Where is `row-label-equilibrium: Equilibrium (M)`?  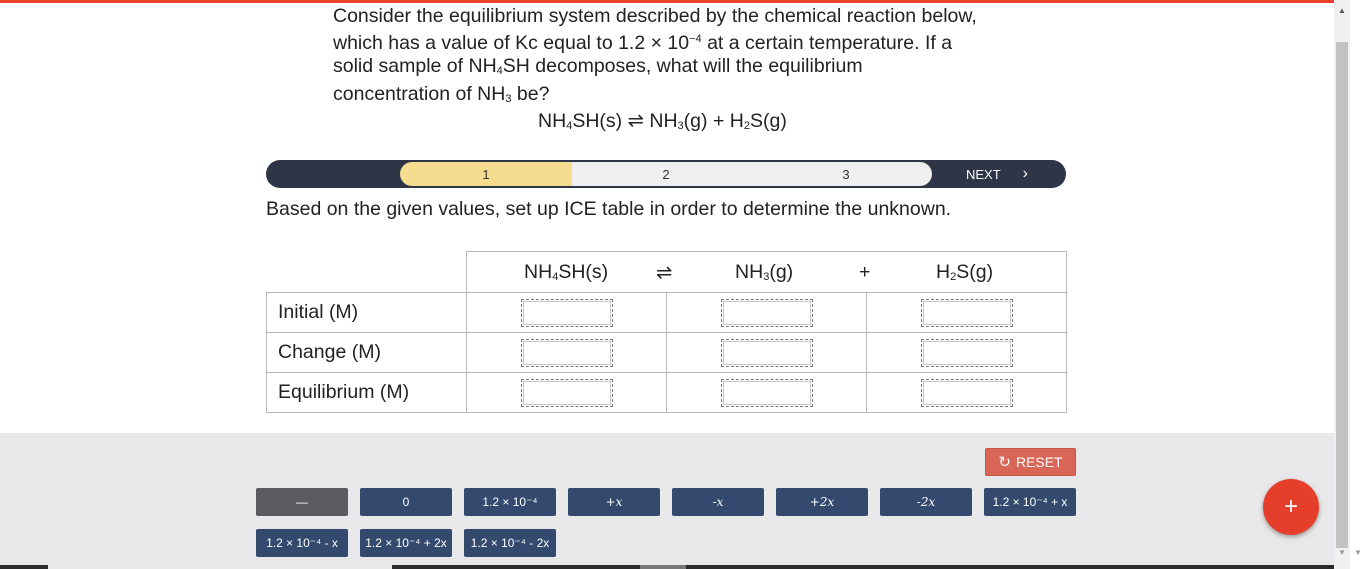
row-label-equilibrium: Equilibrium (M) is located at coordinates (366, 392).